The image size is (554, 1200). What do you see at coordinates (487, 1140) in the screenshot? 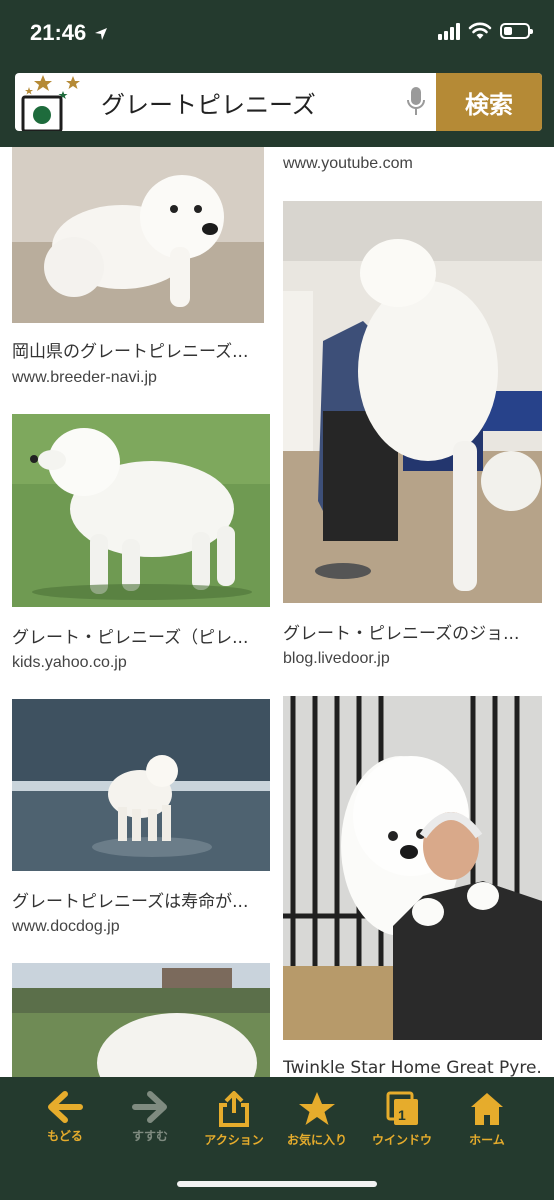
I see `home-label: ホーム` at bounding box center [487, 1140].